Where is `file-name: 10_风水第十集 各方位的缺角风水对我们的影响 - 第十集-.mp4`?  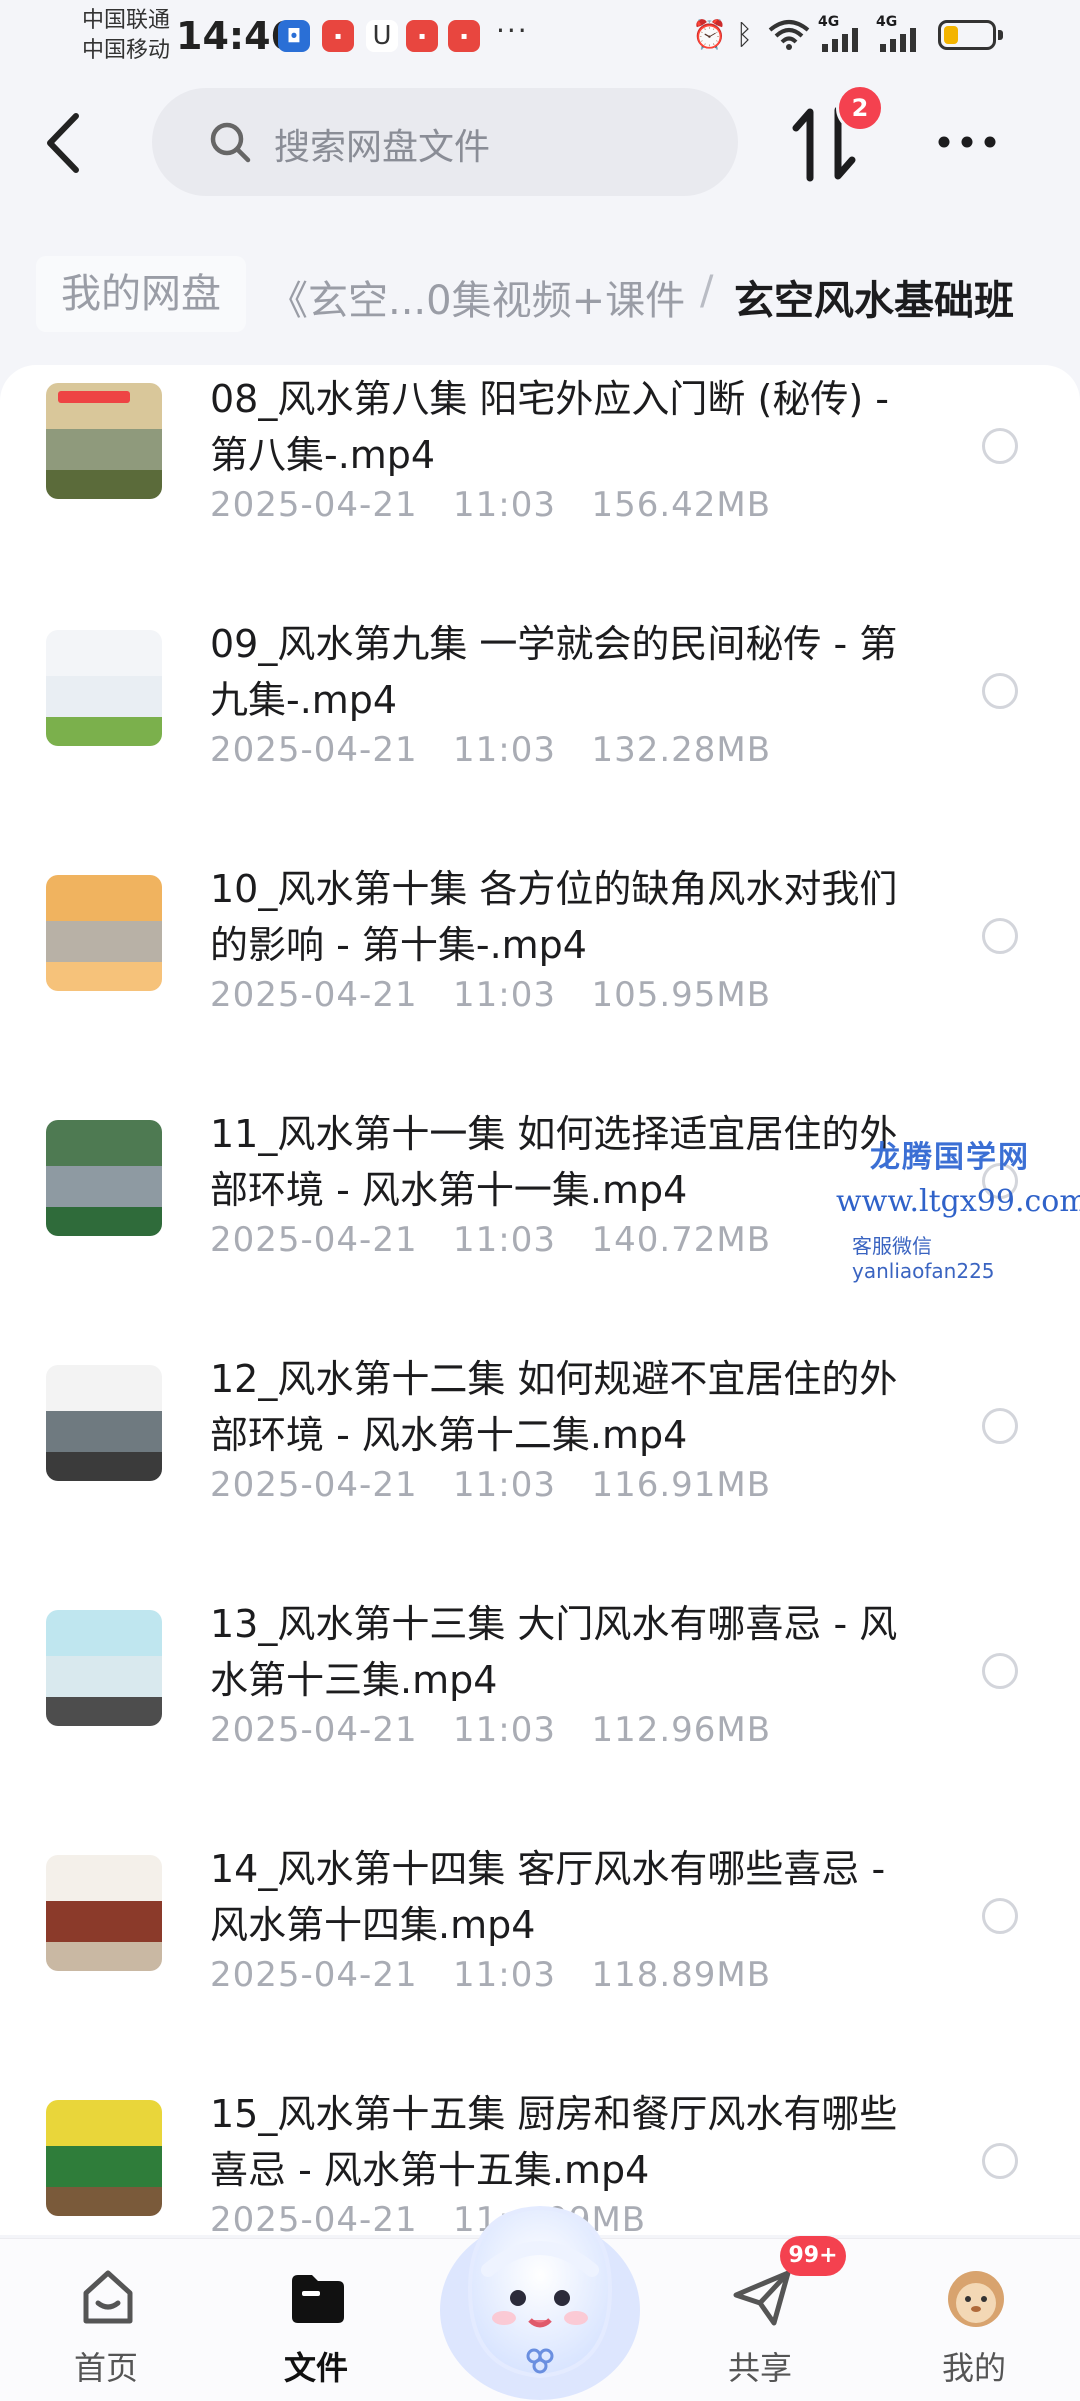 file-name: 10_风水第十集 各方位的缺角风水对我们的影响 - 第十集-.mp4 is located at coordinates (570, 917).